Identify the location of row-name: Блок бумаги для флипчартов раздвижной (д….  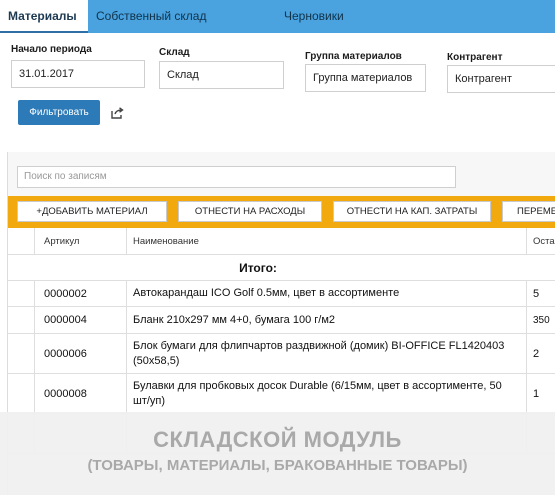
(327, 353).